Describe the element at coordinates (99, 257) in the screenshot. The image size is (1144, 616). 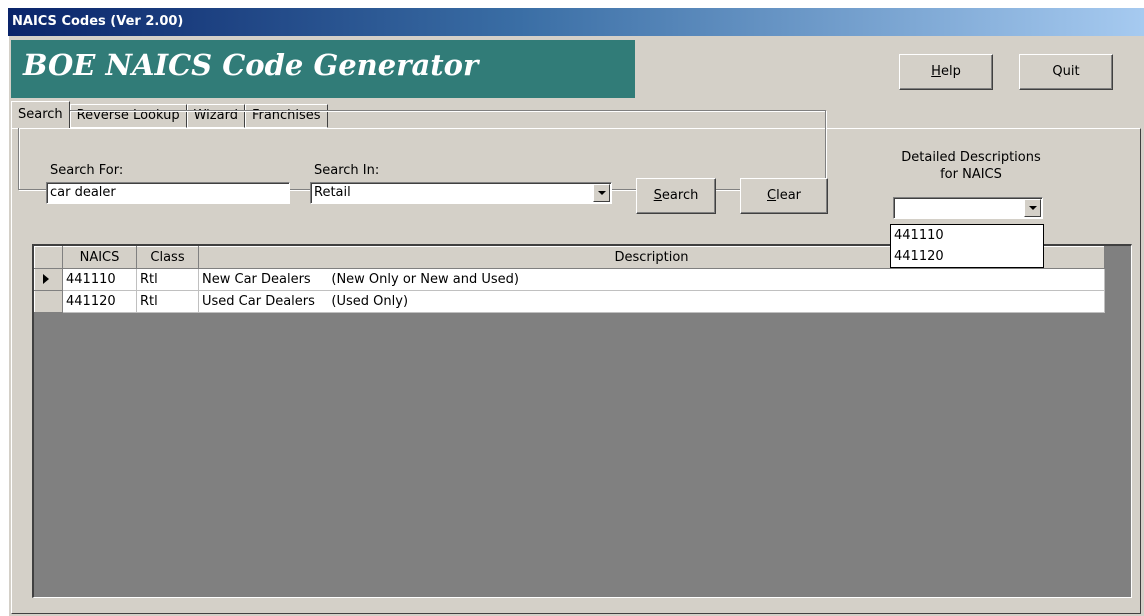
I see `column-header-naics: NAICS` at that location.